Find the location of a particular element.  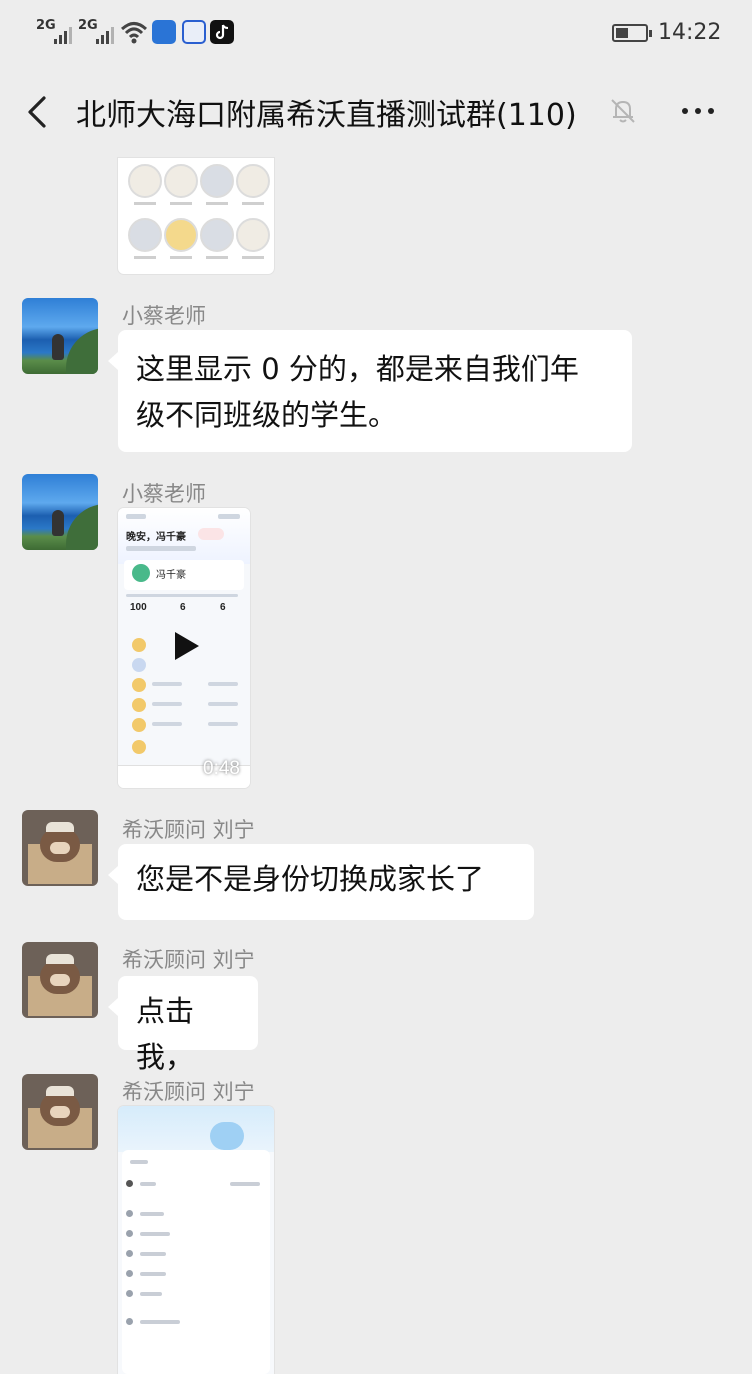

play-icon is located at coordinates (187, 646).